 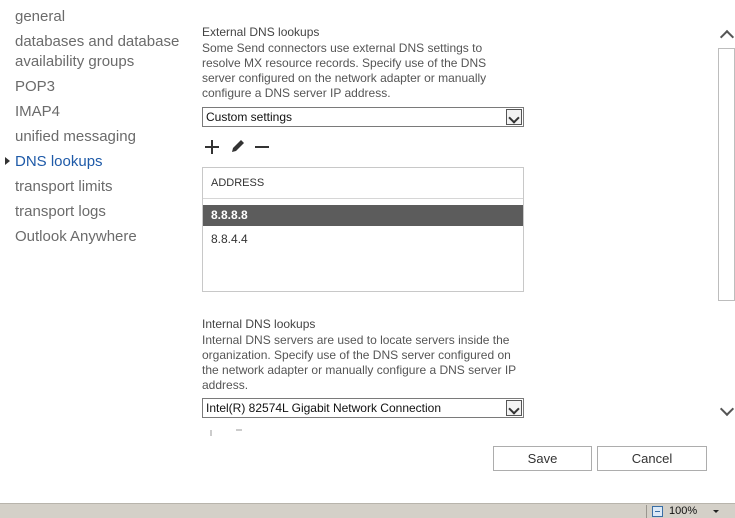 I want to click on address-column-header: ADDRESS, so click(x=363, y=183).